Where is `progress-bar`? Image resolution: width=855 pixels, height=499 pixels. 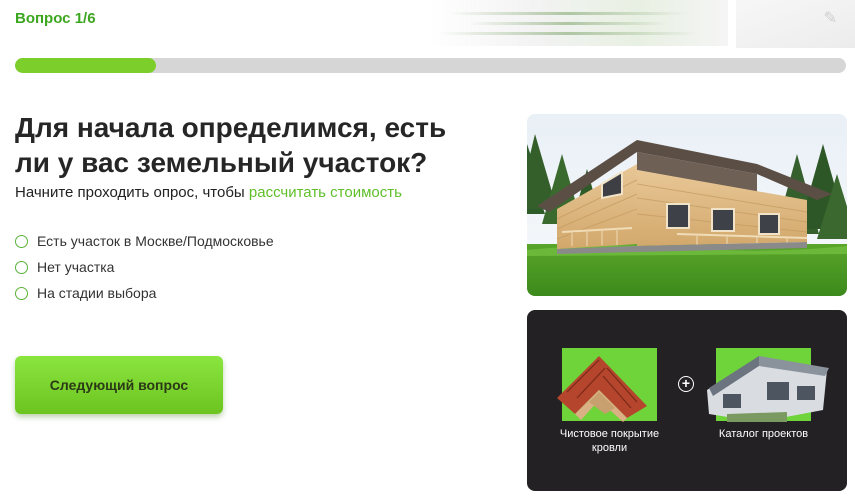 progress-bar is located at coordinates (430, 65).